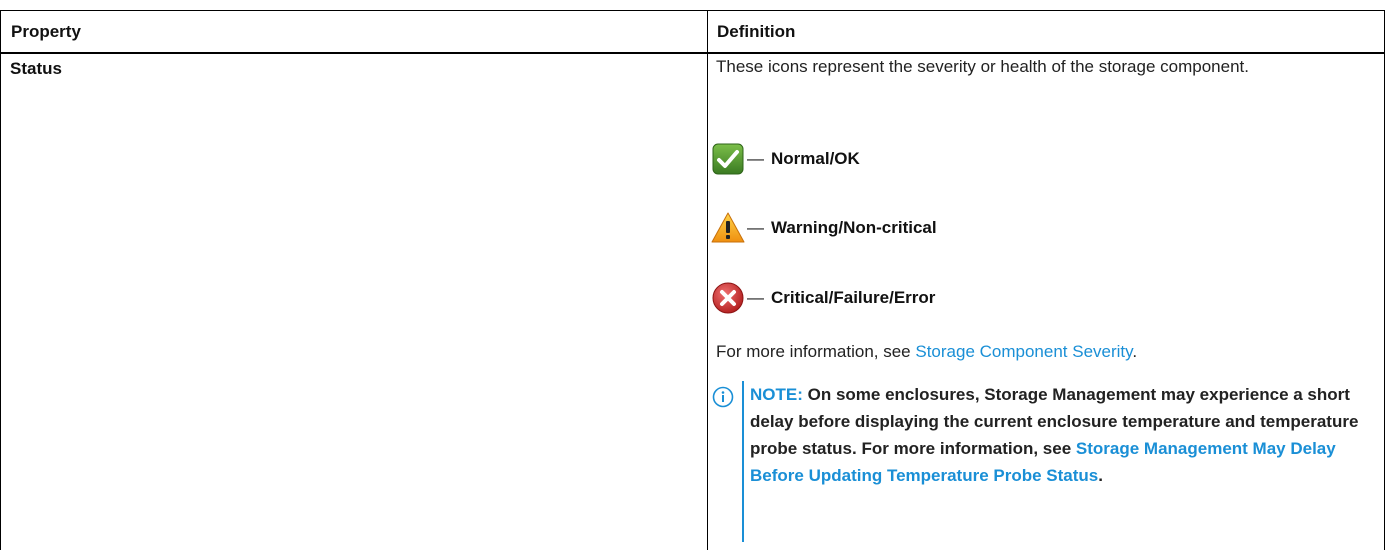 The width and height of the screenshot is (1387, 550). Describe the element at coordinates (692, 32) in the screenshot. I see `table-header-row: Property Definition` at that location.